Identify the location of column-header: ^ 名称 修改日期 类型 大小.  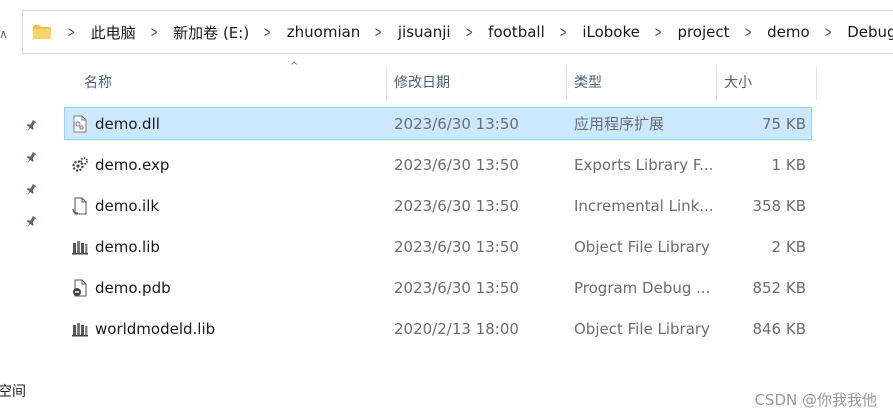
(444, 80).